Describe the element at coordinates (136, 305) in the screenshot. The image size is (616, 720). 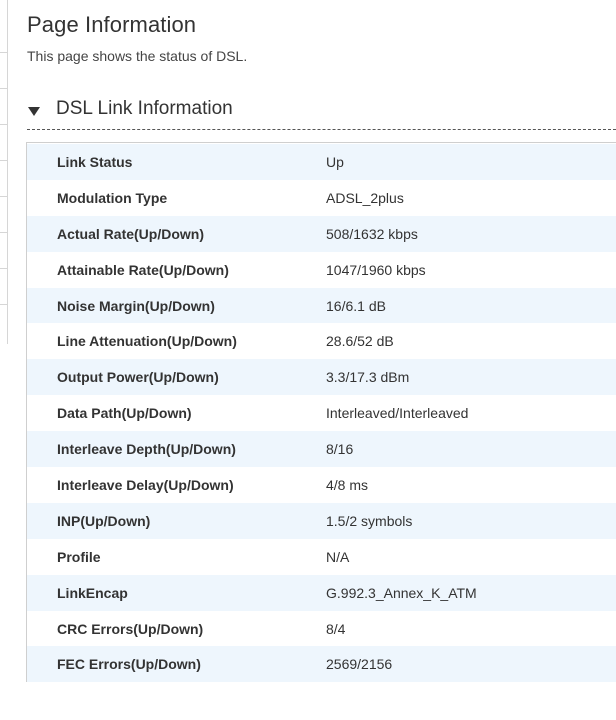
I see `row-label: Noise Margin(Up/Down)` at that location.